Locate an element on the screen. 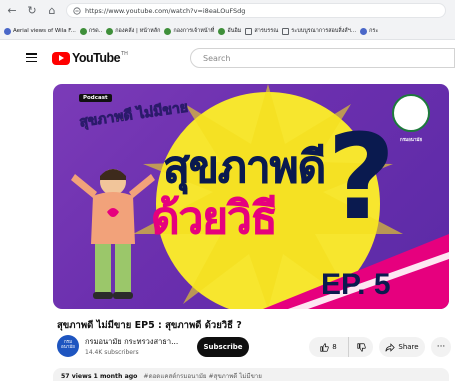  bookmark-item: กระ is located at coordinates (369, 31).